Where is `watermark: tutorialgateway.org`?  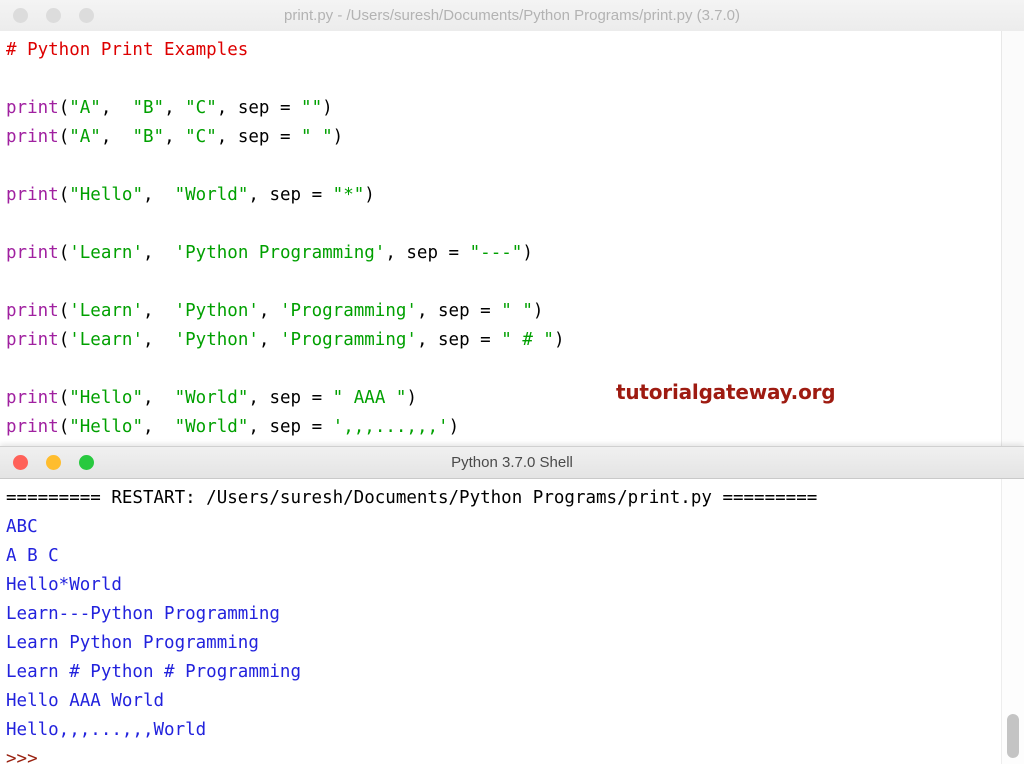
watermark: tutorialgateway.org is located at coordinates (726, 392).